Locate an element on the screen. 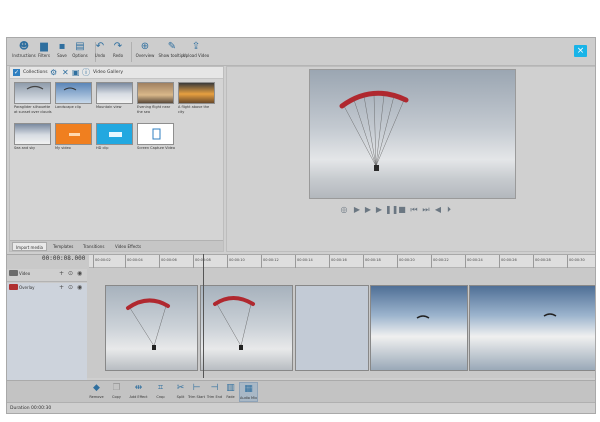 This screenshot has height=422, width=600. step-back-icon: ⏵ is located at coordinates (449, 210).